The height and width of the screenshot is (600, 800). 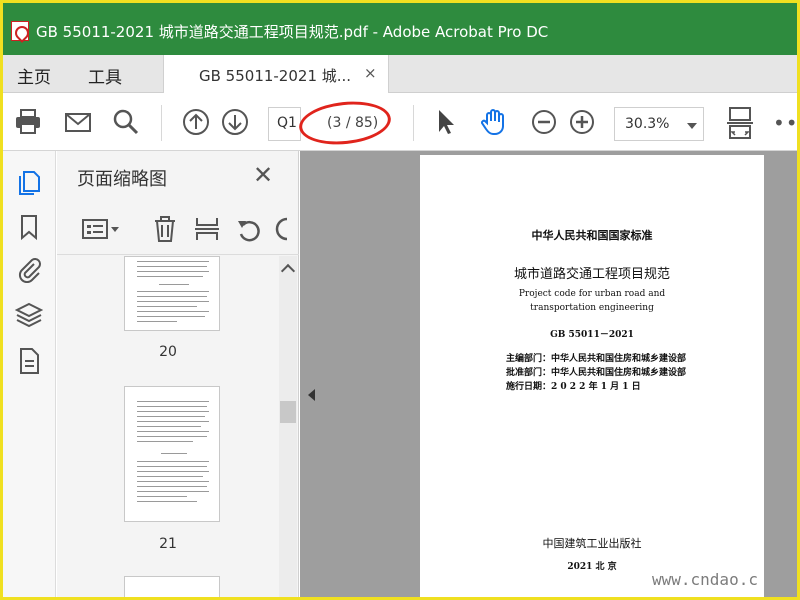 I want to click on standard-code: GB 55011－2021, so click(x=592, y=335).